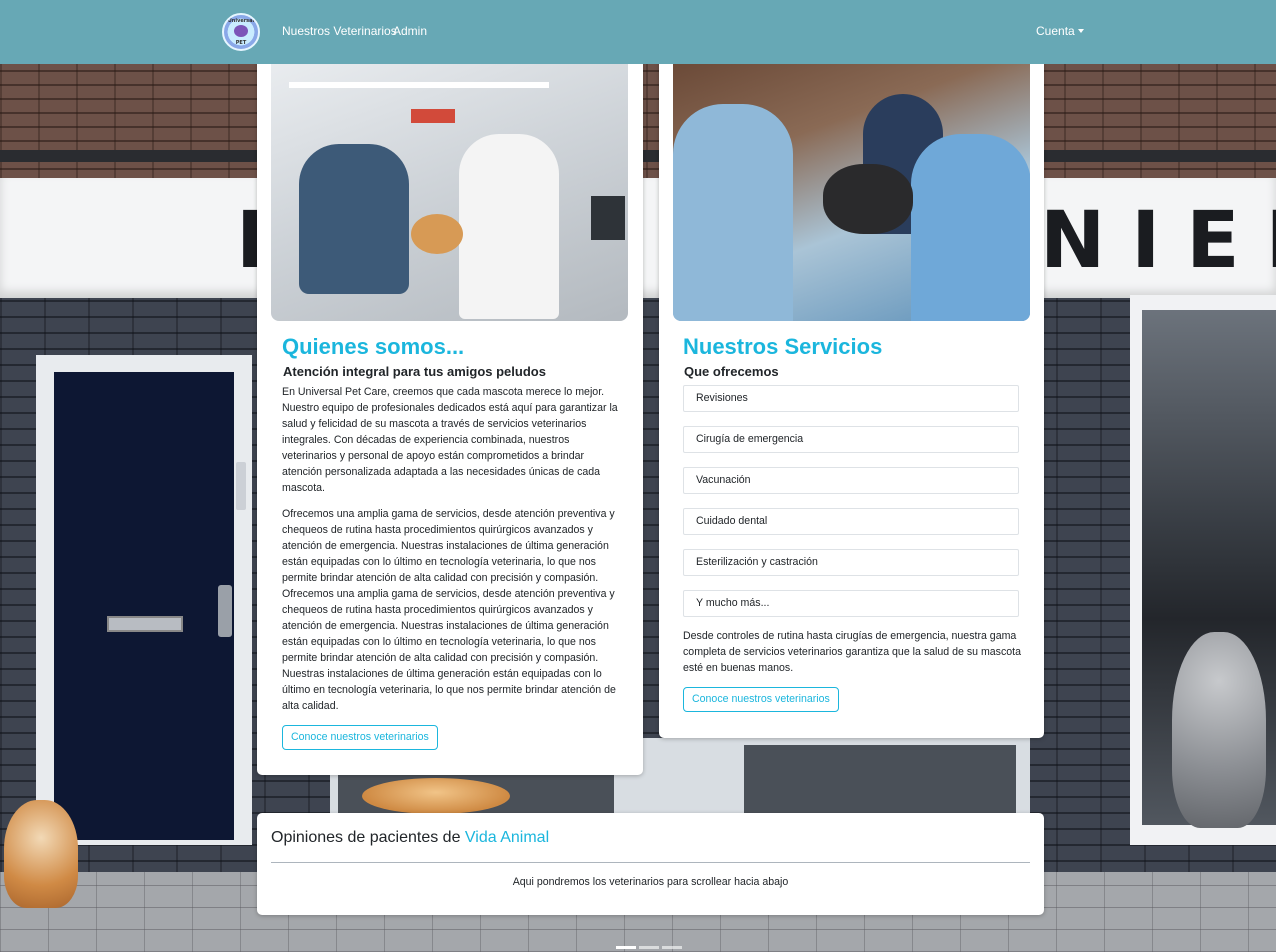  I want to click on door-handle, so click(225, 611).